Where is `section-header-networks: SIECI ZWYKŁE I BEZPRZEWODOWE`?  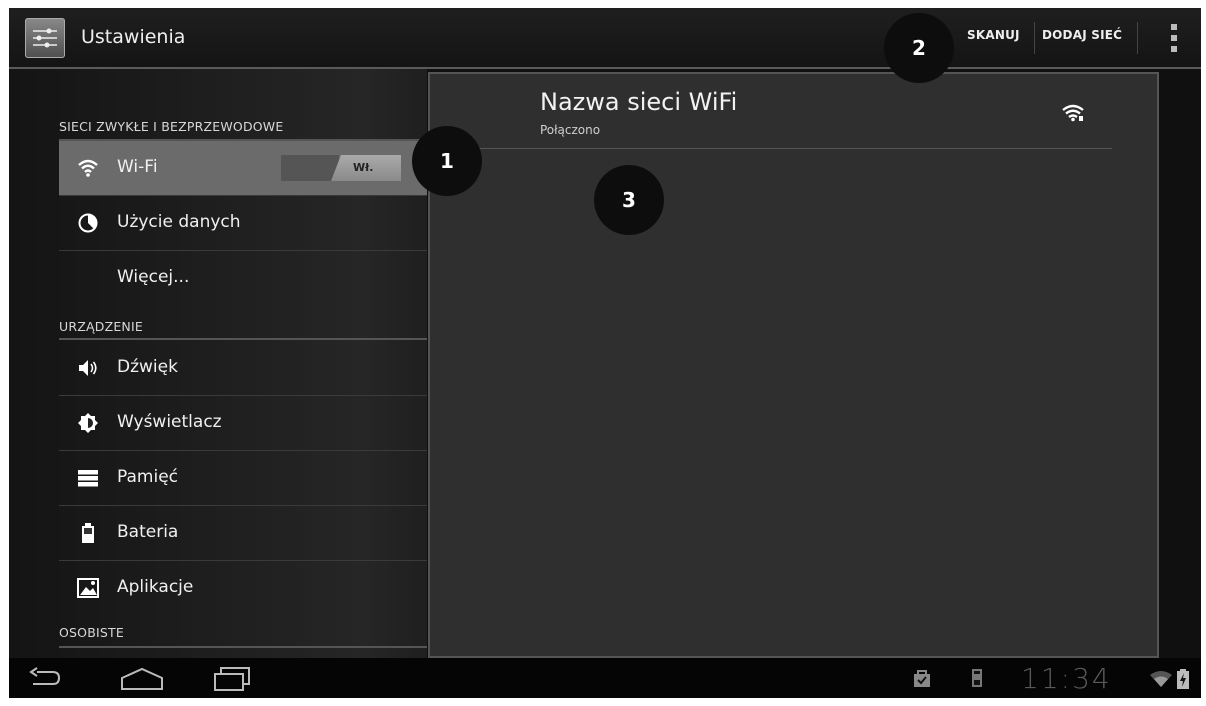
section-header-networks: SIECI ZWYKŁE I BEZPRZEWODOWE is located at coordinates (171, 126).